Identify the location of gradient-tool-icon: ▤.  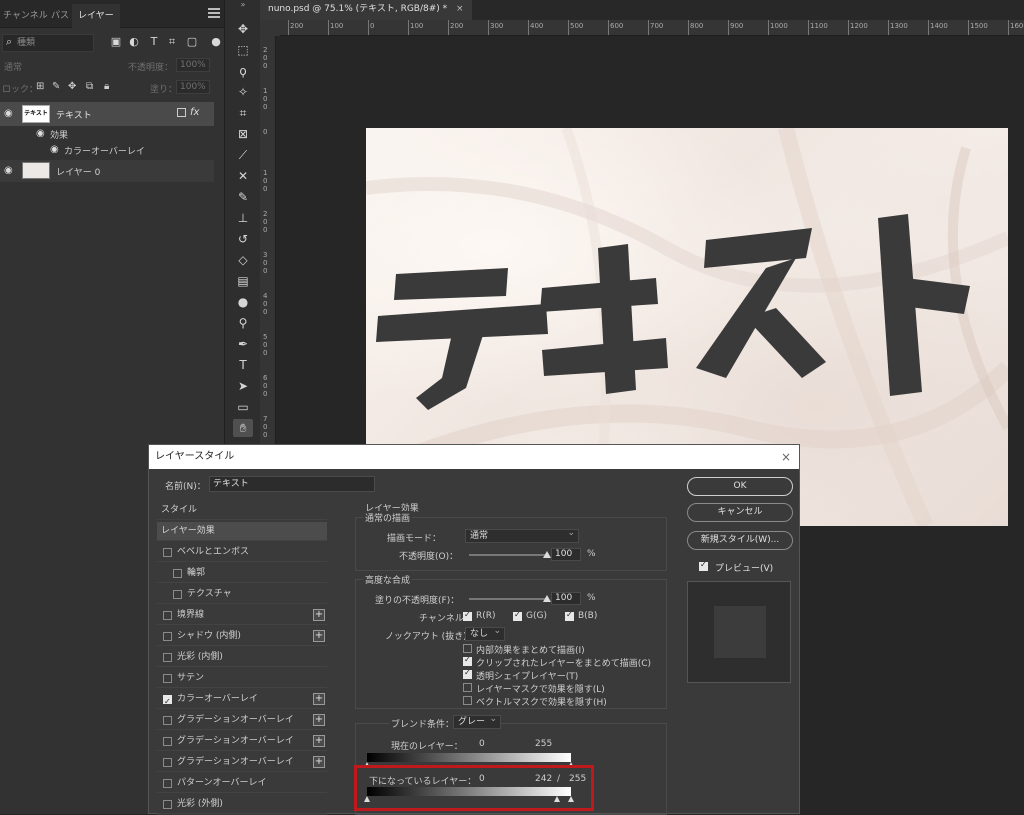
(243, 281).